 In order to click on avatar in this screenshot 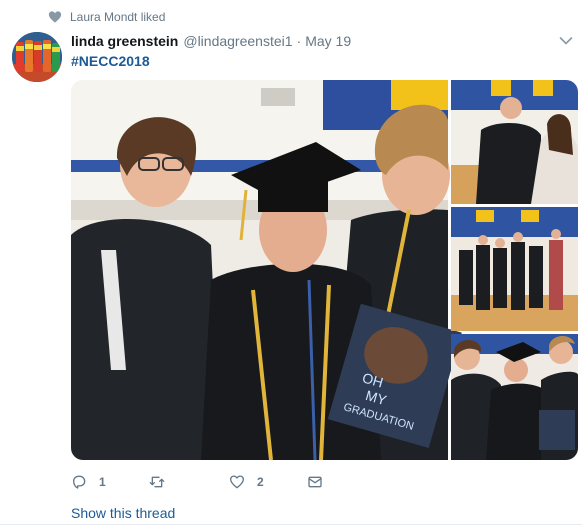, I will do `click(37, 57)`.